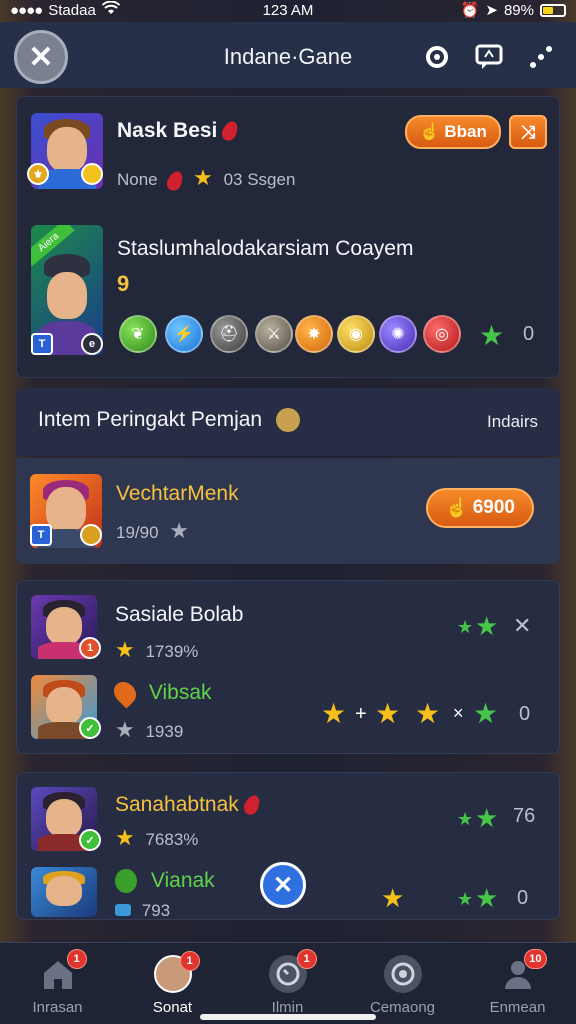  Describe the element at coordinates (137, 179) in the screenshot. I see `rank-label: None` at that location.